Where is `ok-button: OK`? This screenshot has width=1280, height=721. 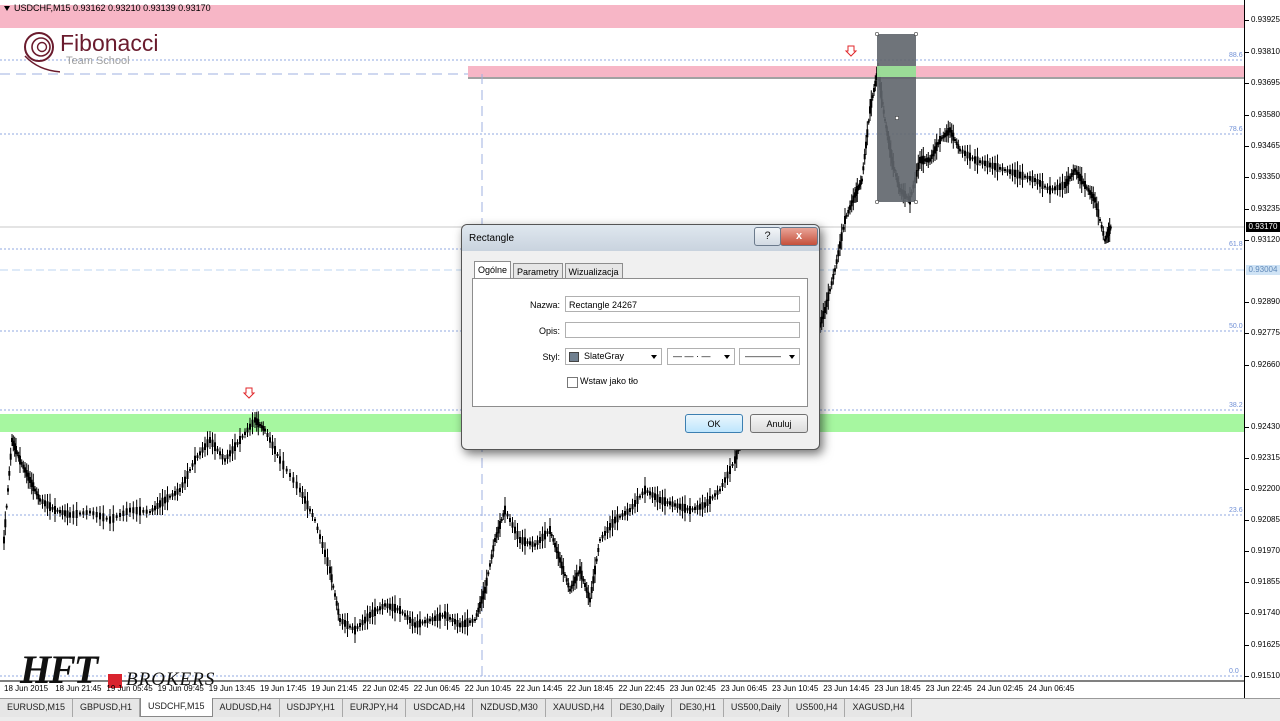
ok-button: OK is located at coordinates (714, 423).